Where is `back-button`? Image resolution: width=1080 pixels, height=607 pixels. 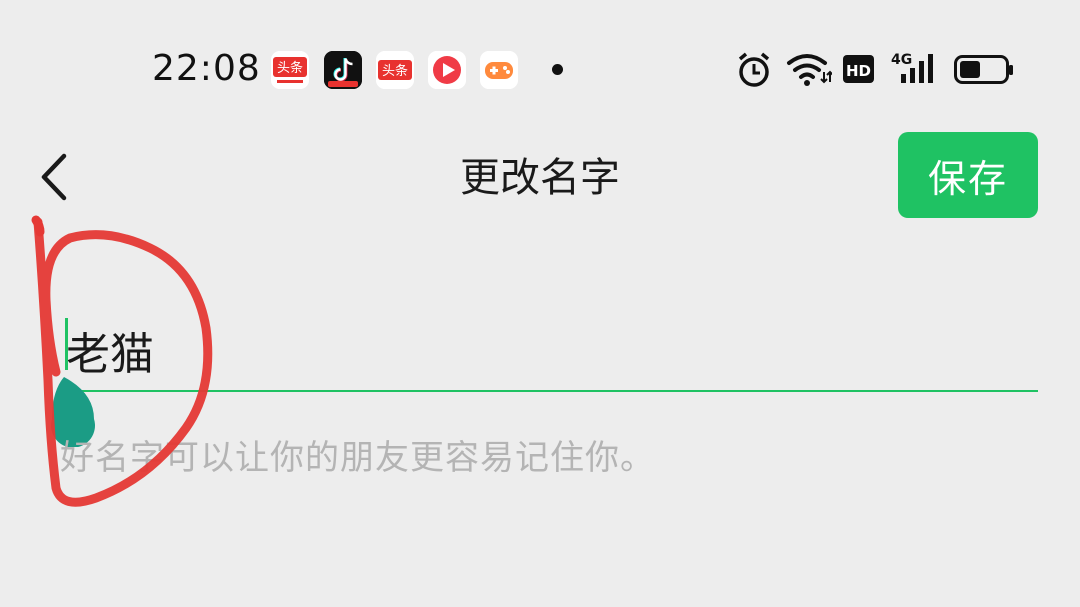
back-button is located at coordinates (56, 177).